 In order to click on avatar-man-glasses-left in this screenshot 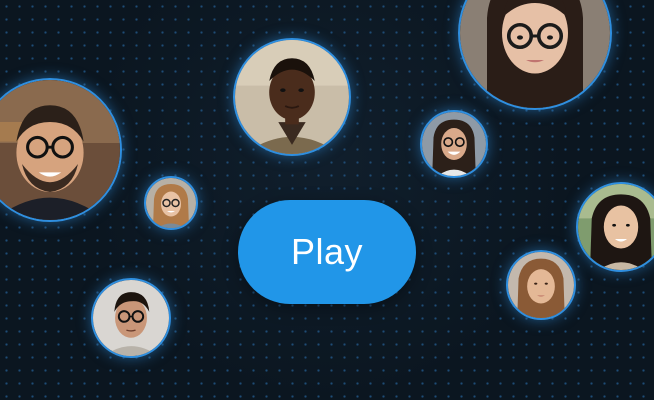, I will do `click(61, 150)`.